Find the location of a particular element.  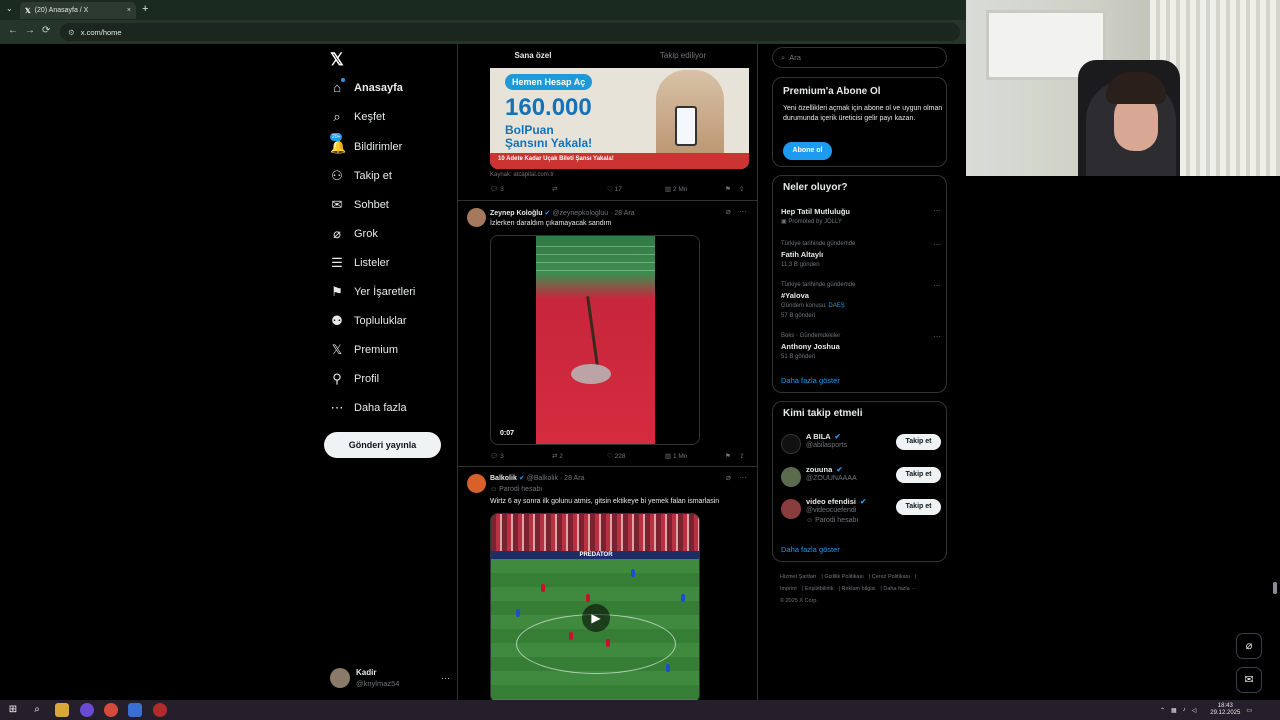

like-button: ♡ 228 is located at coordinates (636, 456).